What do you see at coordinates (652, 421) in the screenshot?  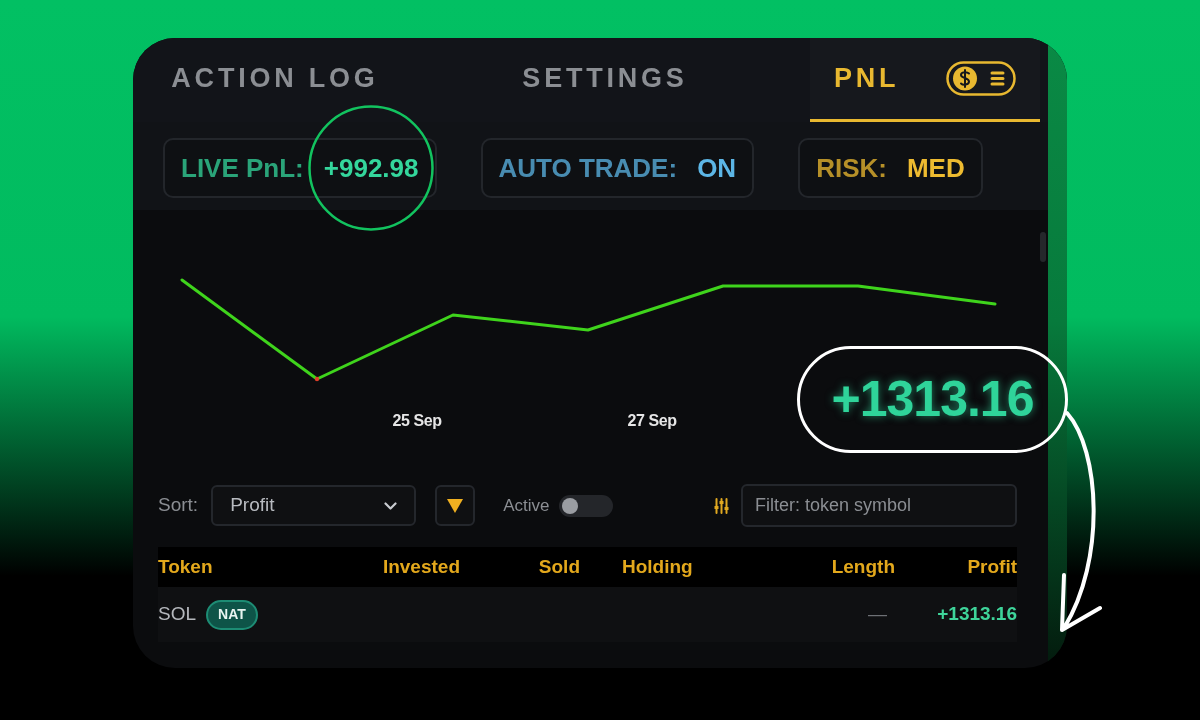 I see `x-axis-label: 27 Sep` at bounding box center [652, 421].